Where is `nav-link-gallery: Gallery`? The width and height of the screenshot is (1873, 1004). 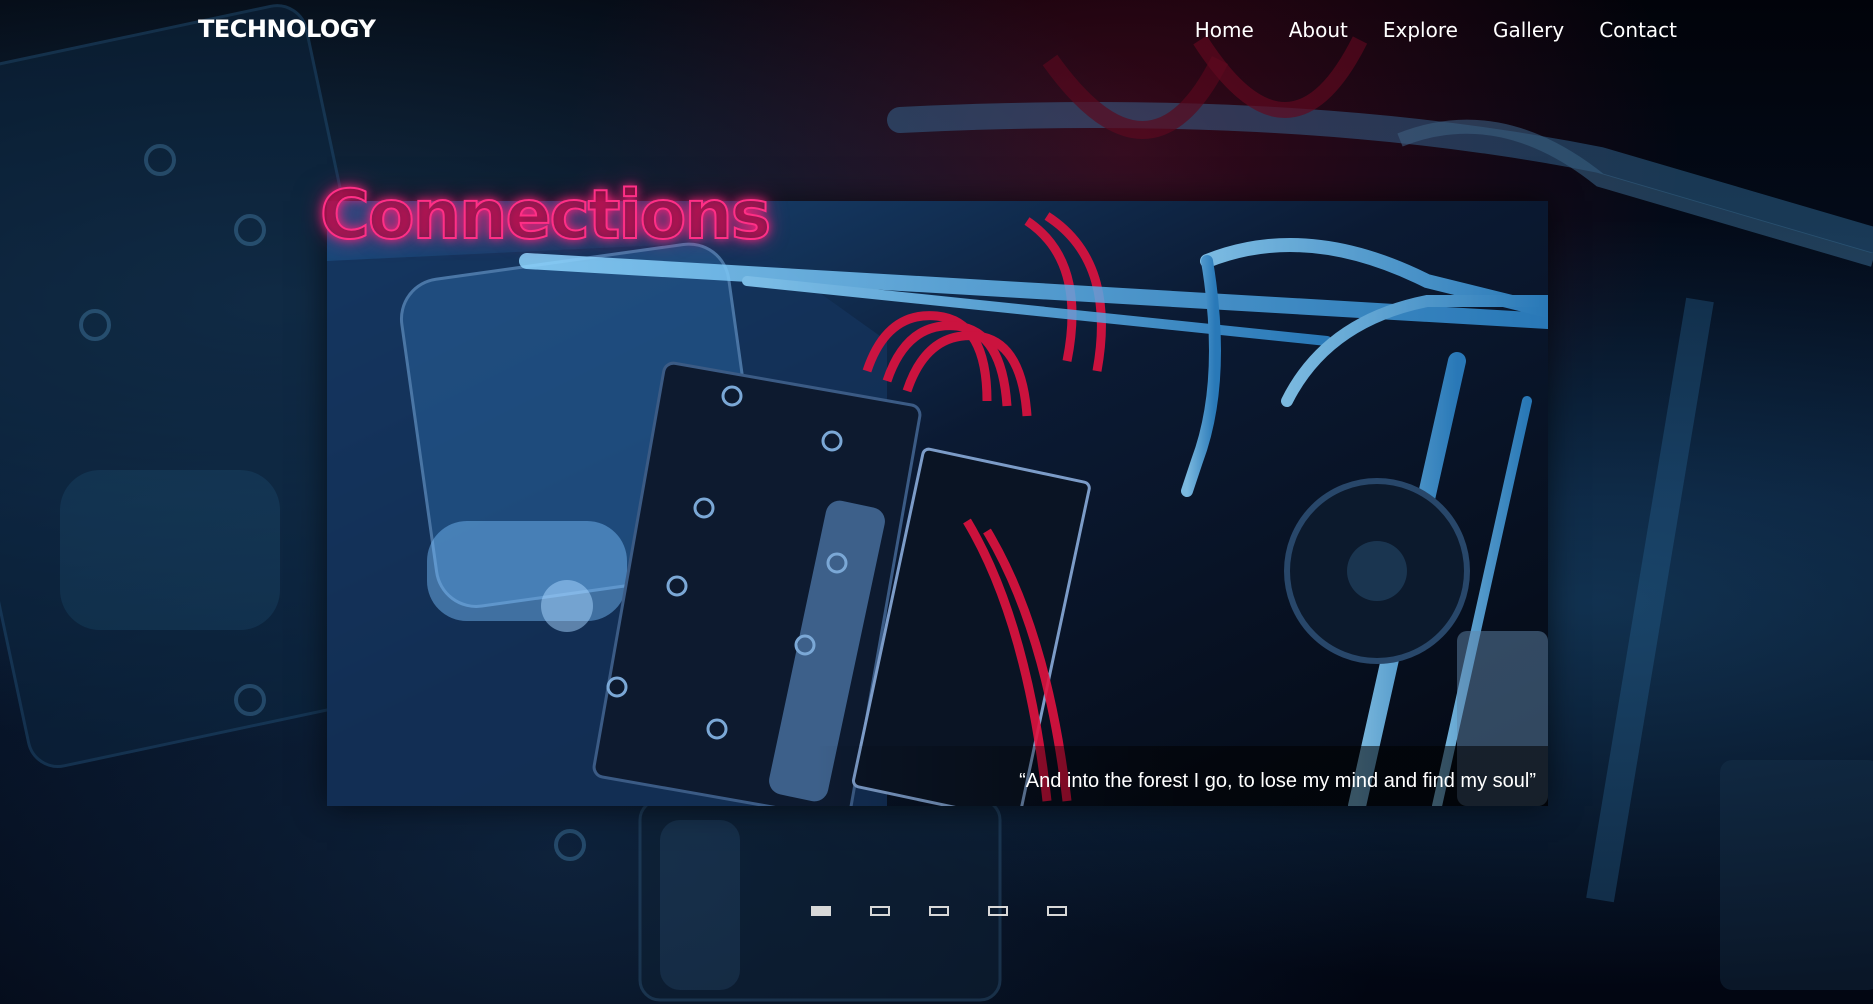
nav-link-gallery: Gallery is located at coordinates (1528, 30).